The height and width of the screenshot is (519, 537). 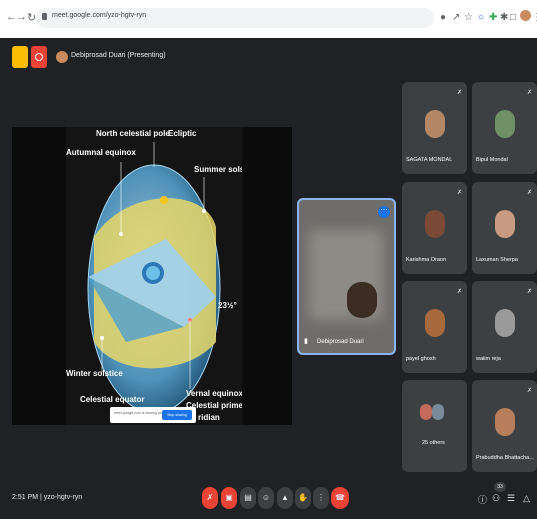 I want to click on presenter-avatar, so click(x=62, y=57).